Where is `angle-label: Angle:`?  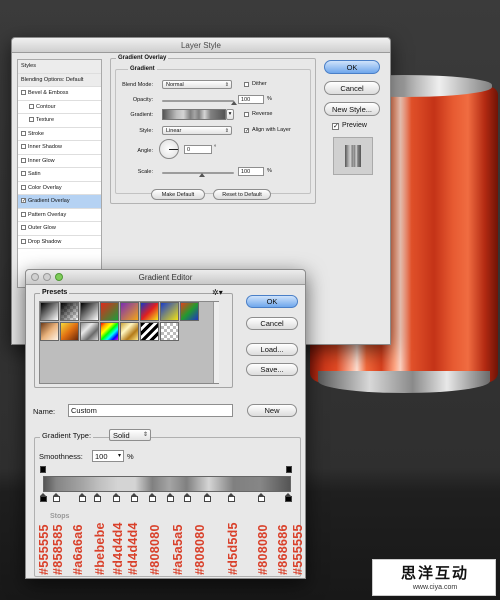 angle-label: Angle: is located at coordinates (145, 151).